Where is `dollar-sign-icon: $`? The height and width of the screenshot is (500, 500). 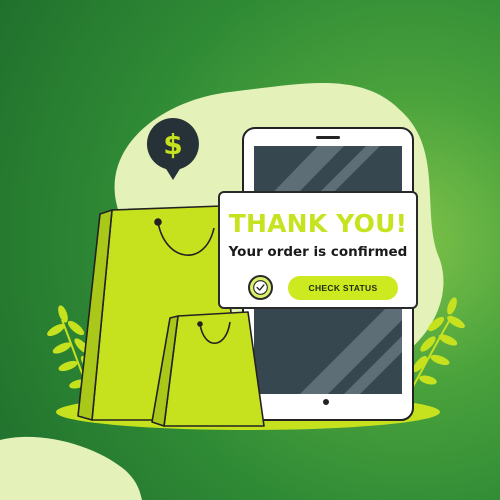 dollar-sign-icon: $ is located at coordinates (172, 149).